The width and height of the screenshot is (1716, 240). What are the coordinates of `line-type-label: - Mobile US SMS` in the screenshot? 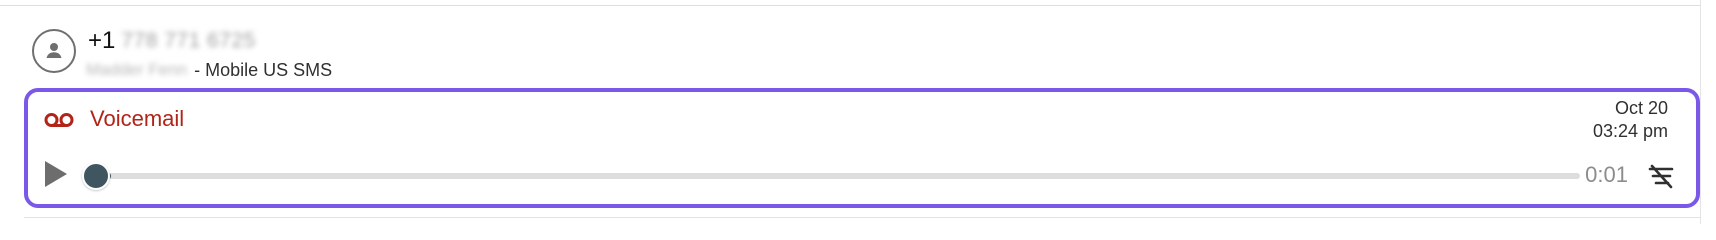 It's located at (263, 69).